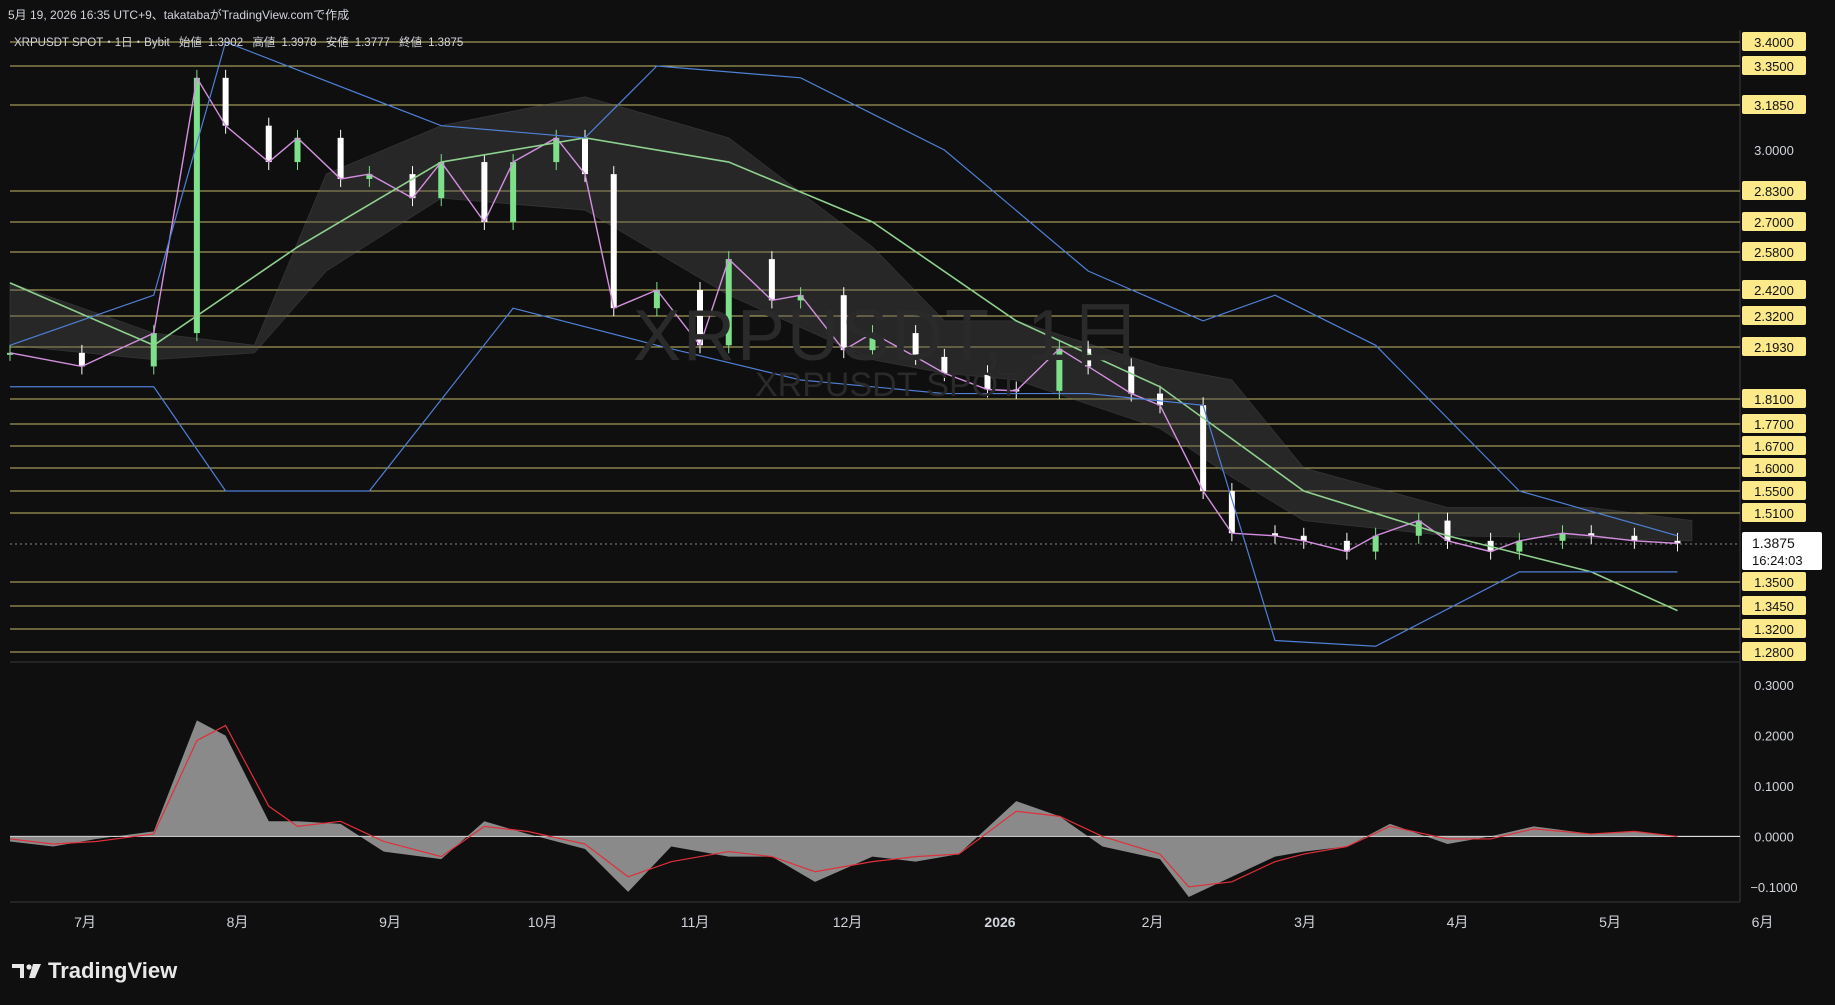  Describe the element at coordinates (390, 922) in the screenshot. I see `x-tick-label: 9月` at that location.